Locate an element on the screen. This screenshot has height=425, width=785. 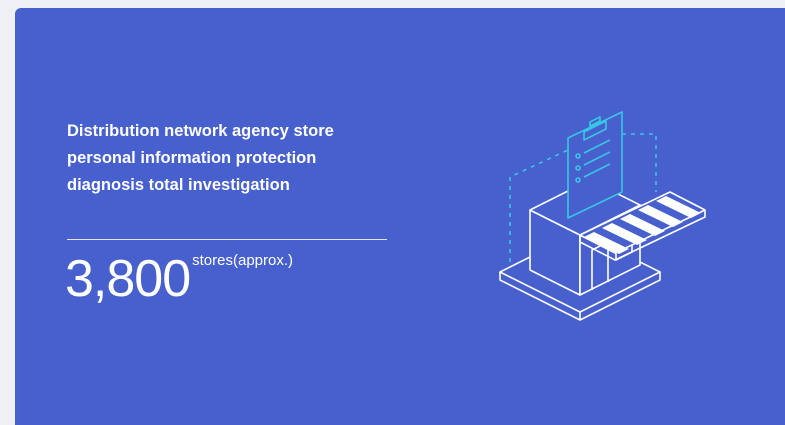
stat-figure: 3,800 stores(approx.) is located at coordinates (179, 279).